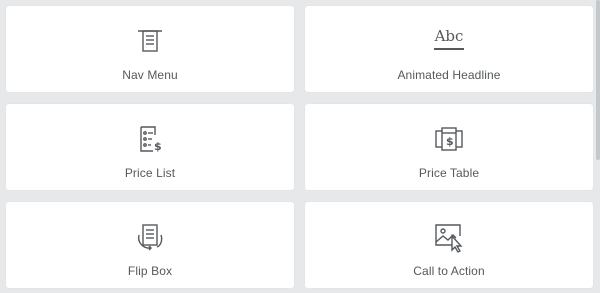 The width and height of the screenshot is (600, 293). I want to click on widget-label: Price Table, so click(449, 173).